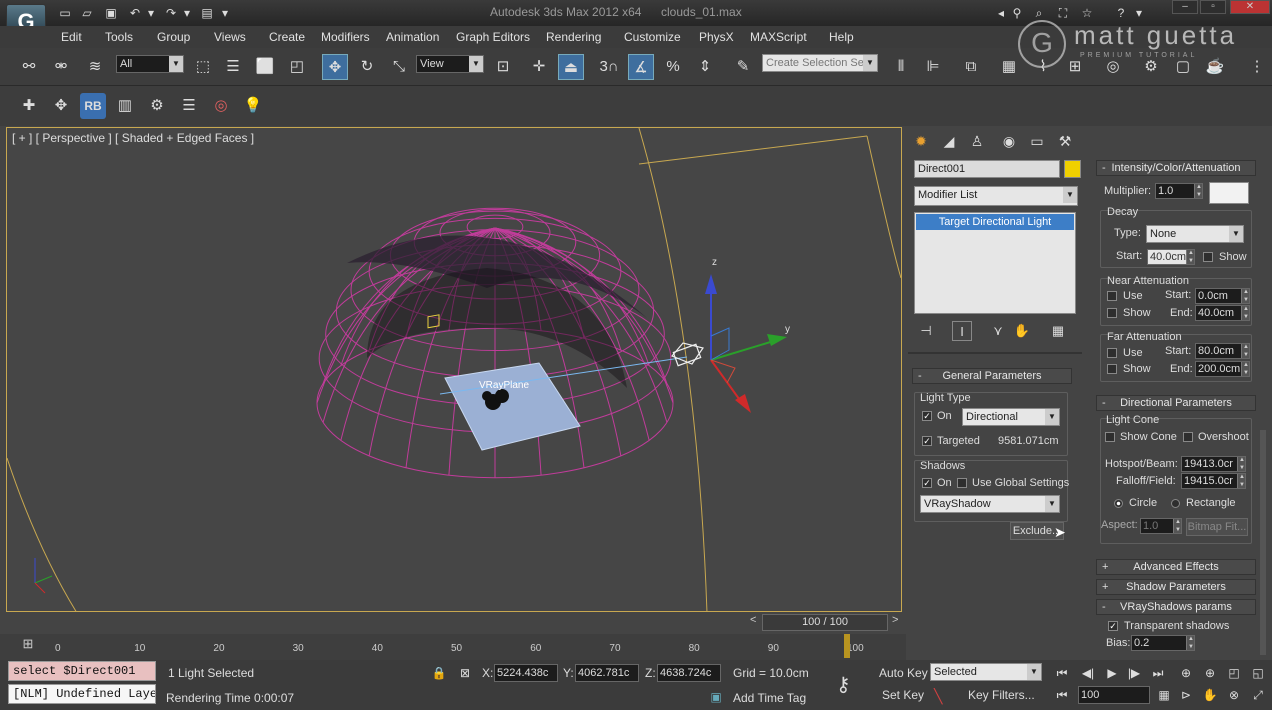 The image size is (1272, 710). Describe the element at coordinates (61, 67) in the screenshot. I see `unlink-selection-icon: ⚮` at that location.